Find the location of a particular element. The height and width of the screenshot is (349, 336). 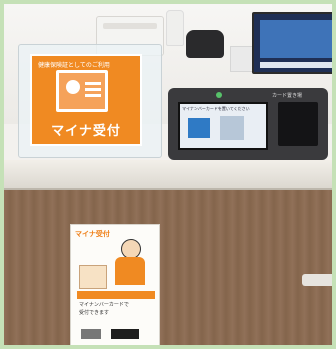

small-box is located at coordinates (242, 59).